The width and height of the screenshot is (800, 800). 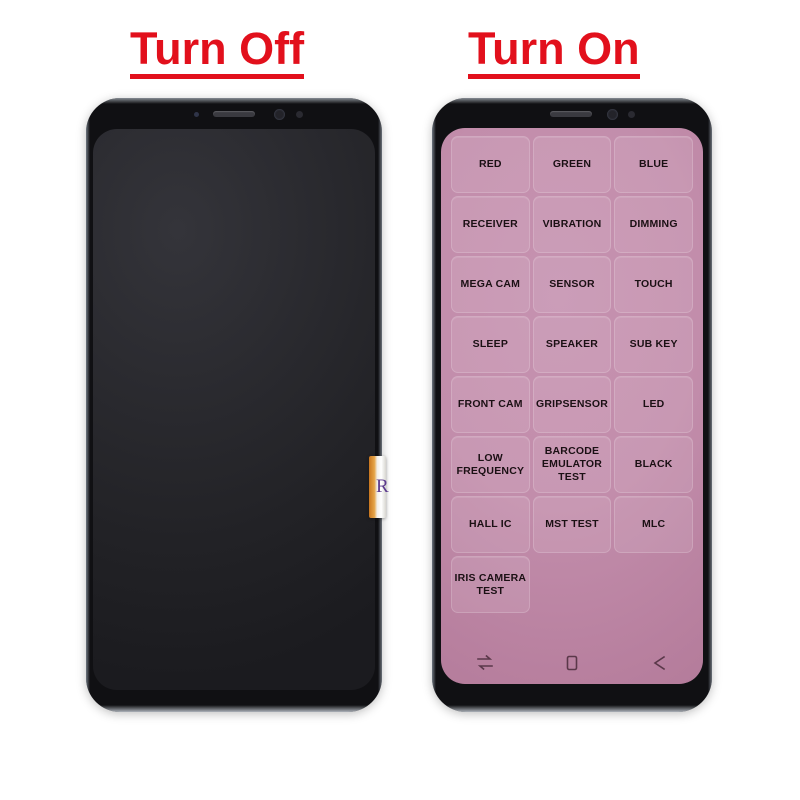 I want to click on recents-icon, so click(x=485, y=663).